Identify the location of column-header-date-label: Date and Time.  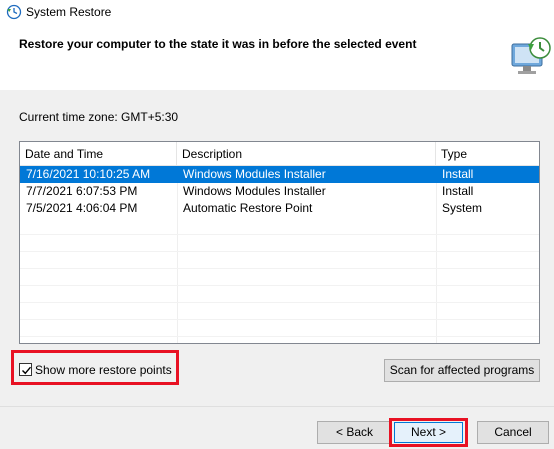
(64, 154).